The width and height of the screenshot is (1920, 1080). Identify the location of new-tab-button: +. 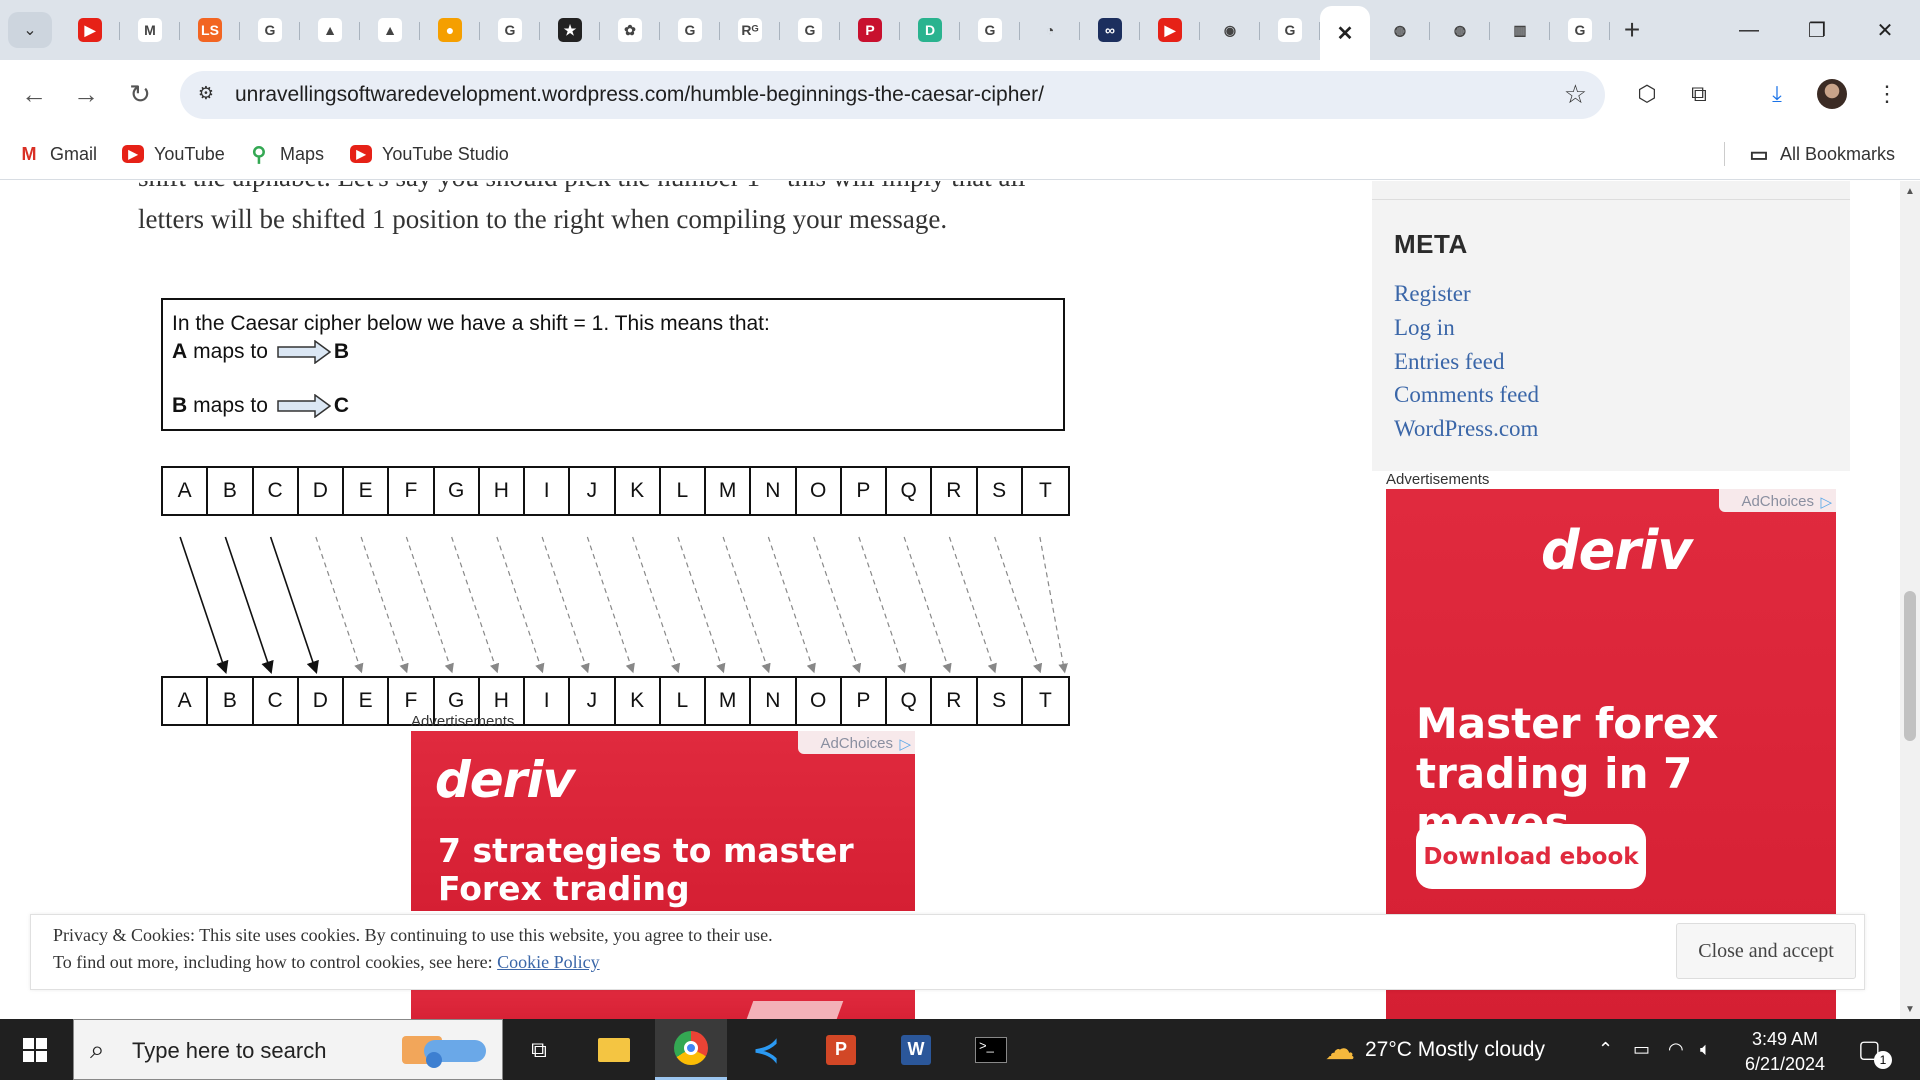
(1632, 30).